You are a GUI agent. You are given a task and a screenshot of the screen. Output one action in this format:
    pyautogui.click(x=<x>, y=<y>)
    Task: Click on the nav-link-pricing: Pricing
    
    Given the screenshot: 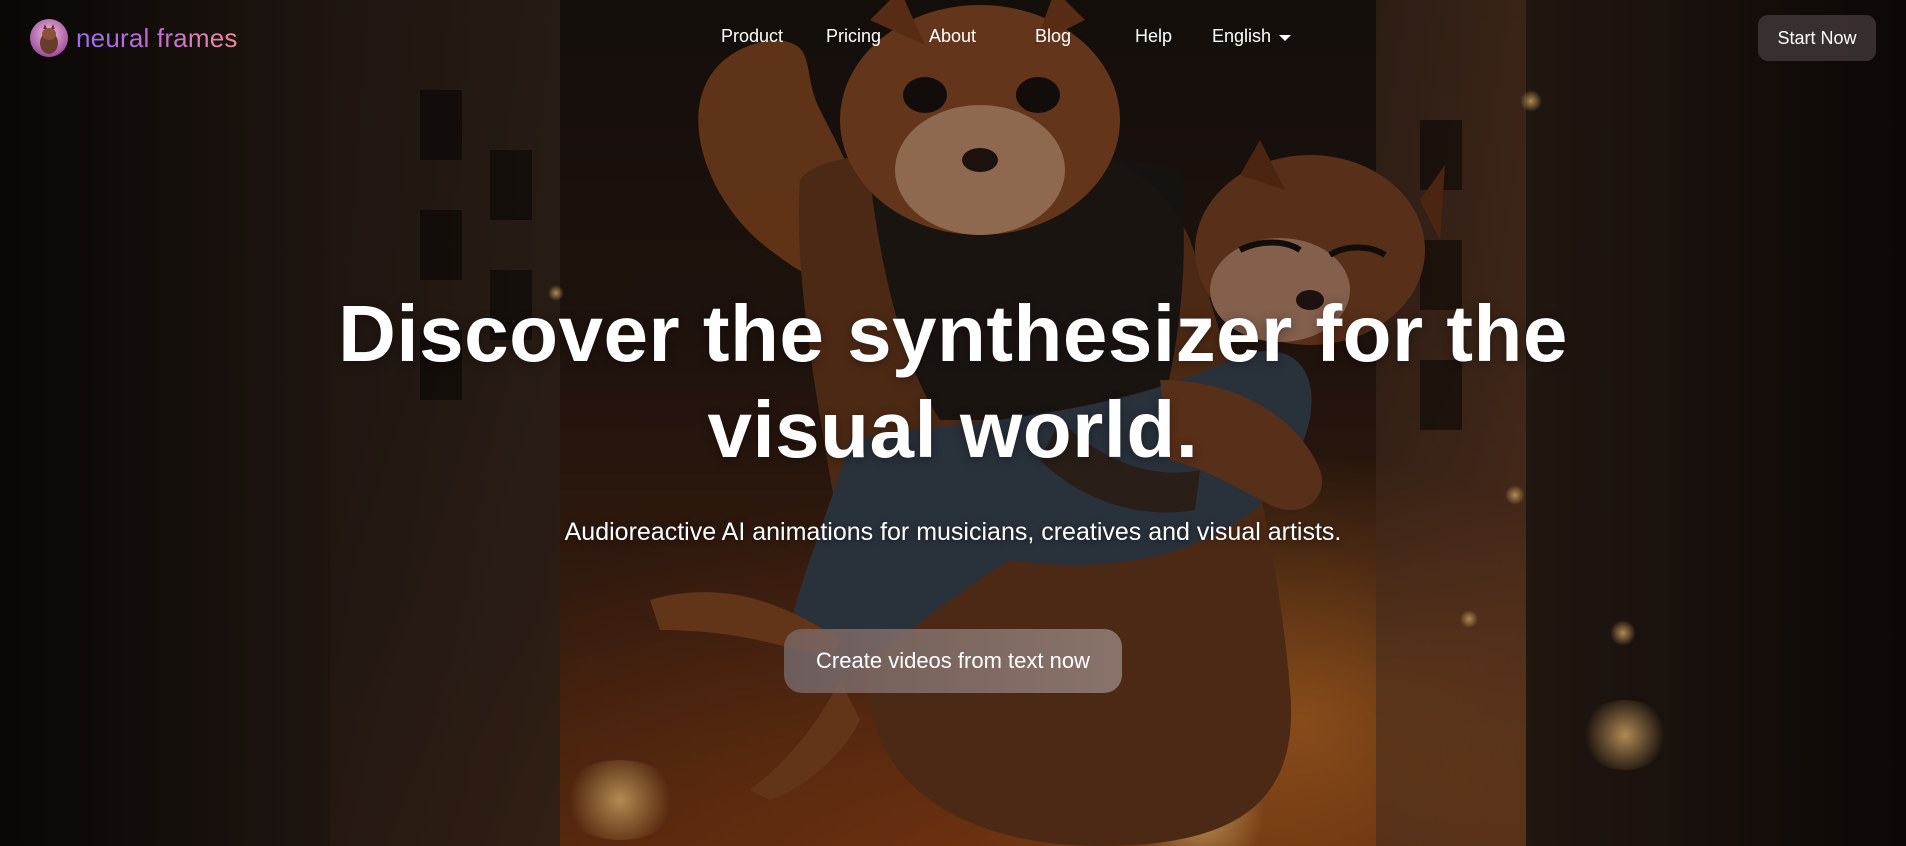 What is the action you would take?
    pyautogui.click(x=853, y=36)
    